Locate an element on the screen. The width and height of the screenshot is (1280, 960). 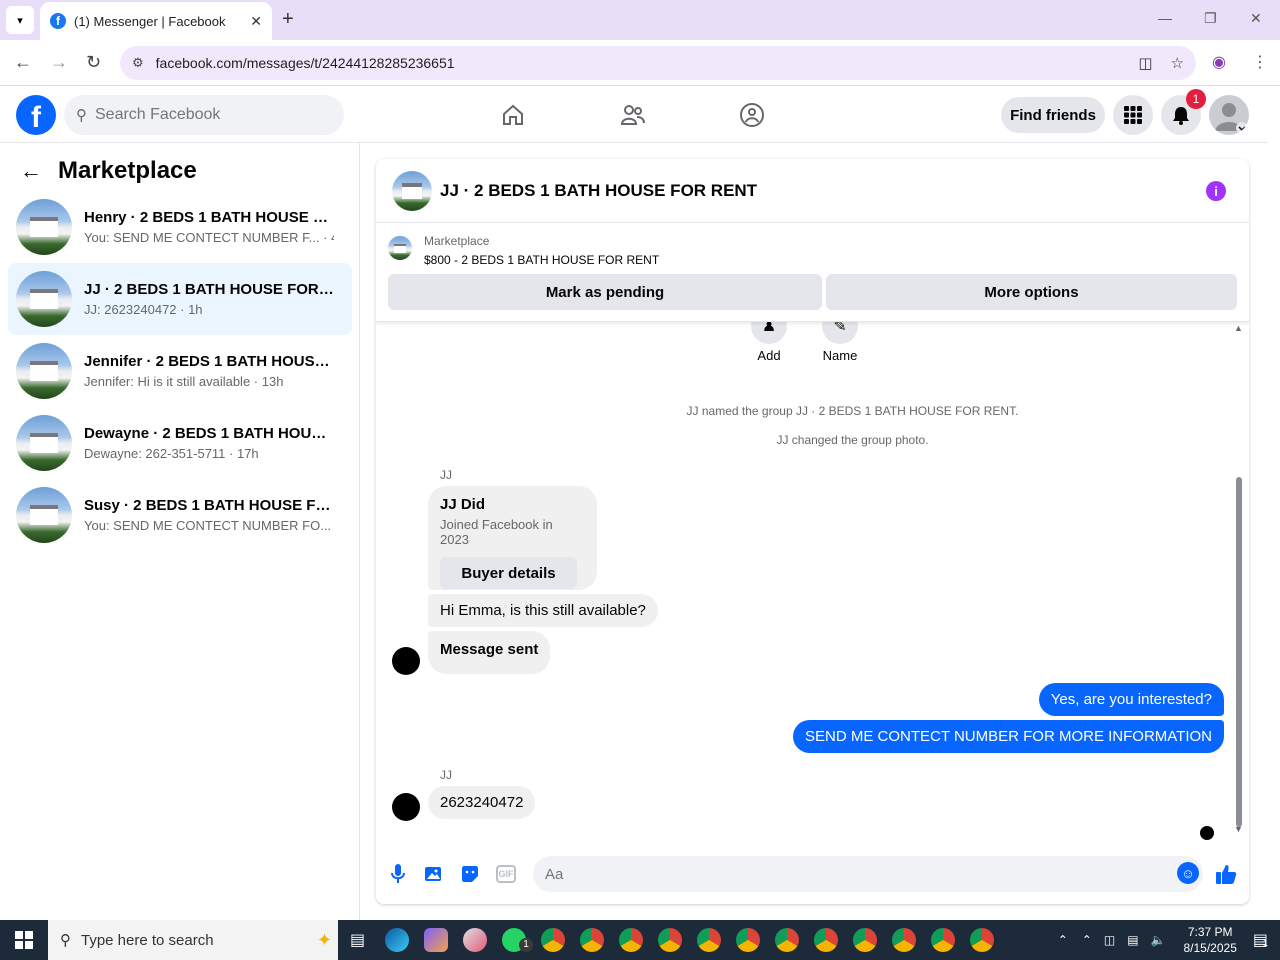
name-group-action: ✎ Name is located at coordinates (840, 335).